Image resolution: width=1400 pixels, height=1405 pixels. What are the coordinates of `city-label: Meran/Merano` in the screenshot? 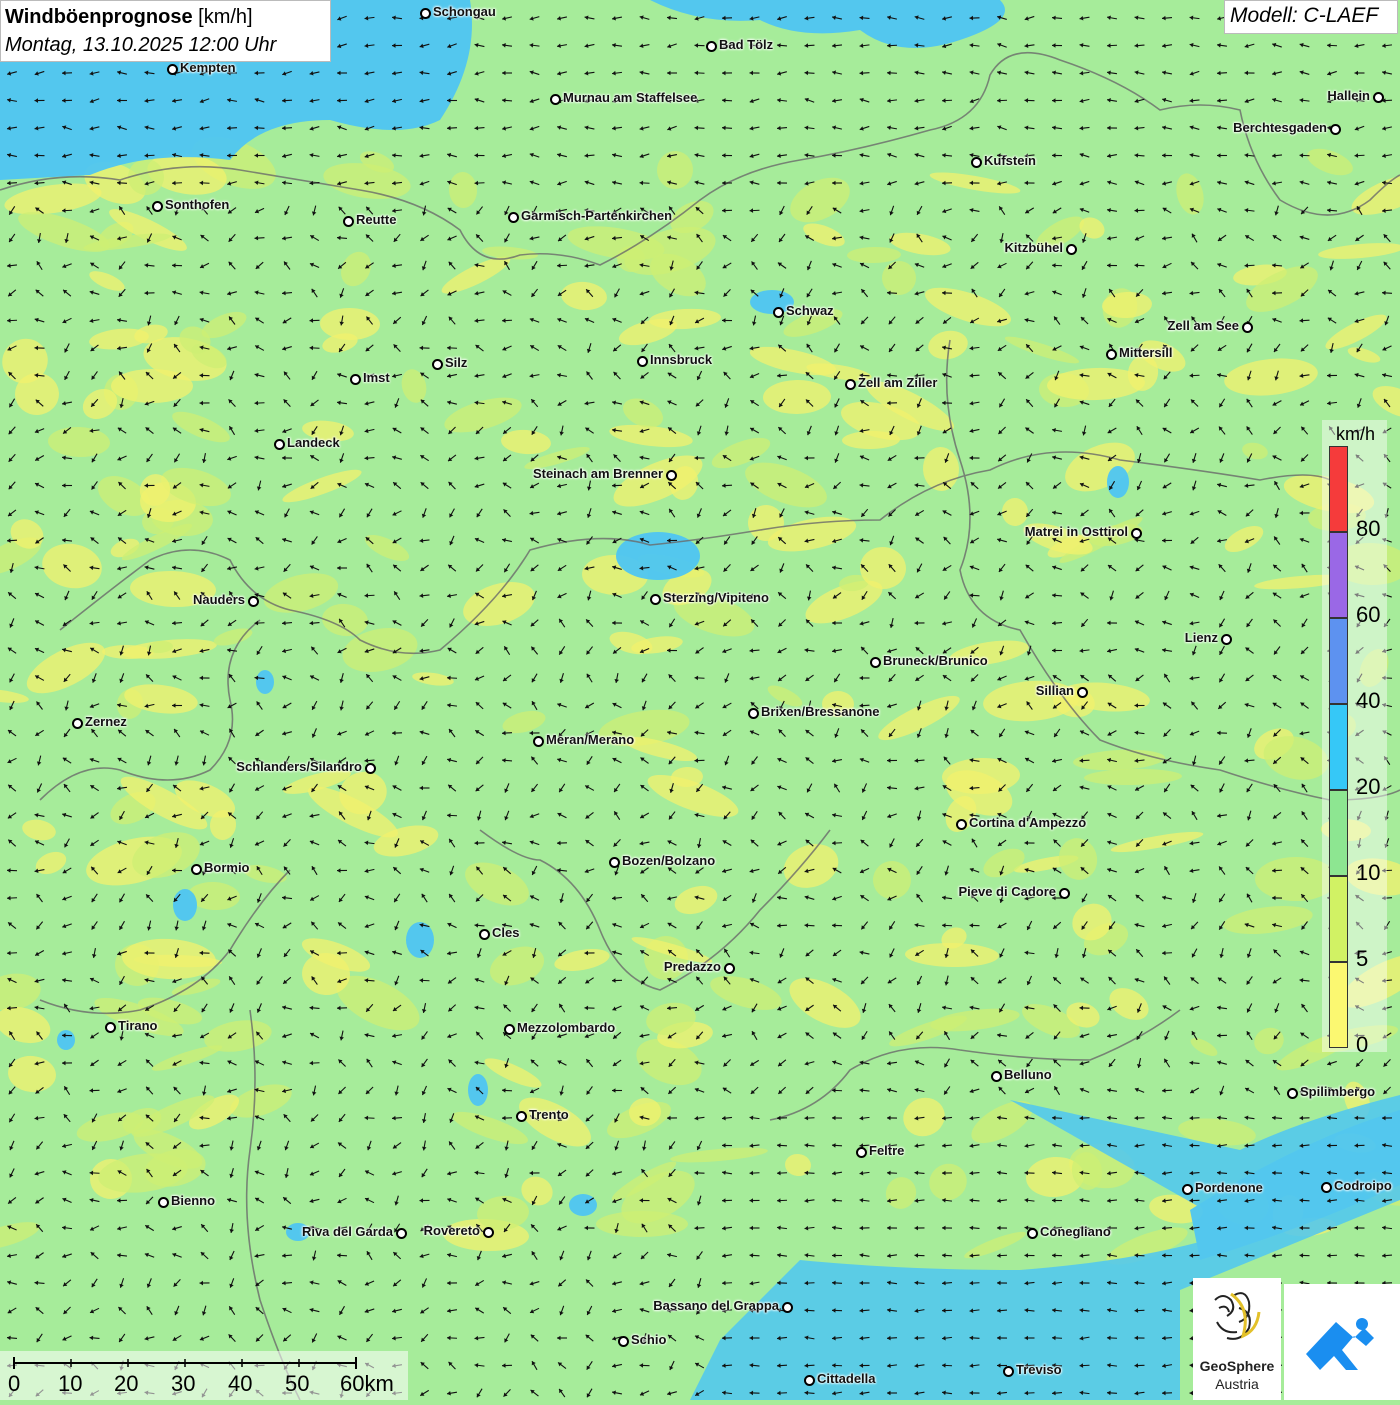 It's located at (590, 740).